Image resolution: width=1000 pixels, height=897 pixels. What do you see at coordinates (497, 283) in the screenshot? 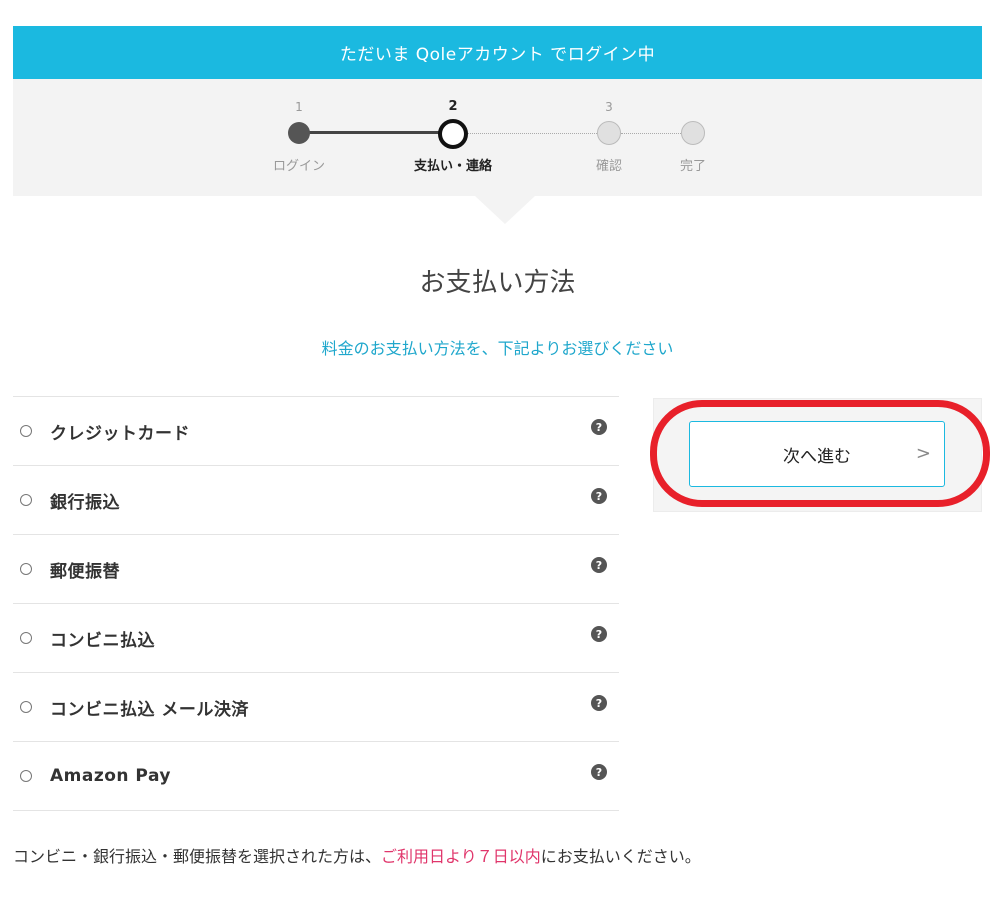
I see `page-title: お支払い方法` at bounding box center [497, 283].